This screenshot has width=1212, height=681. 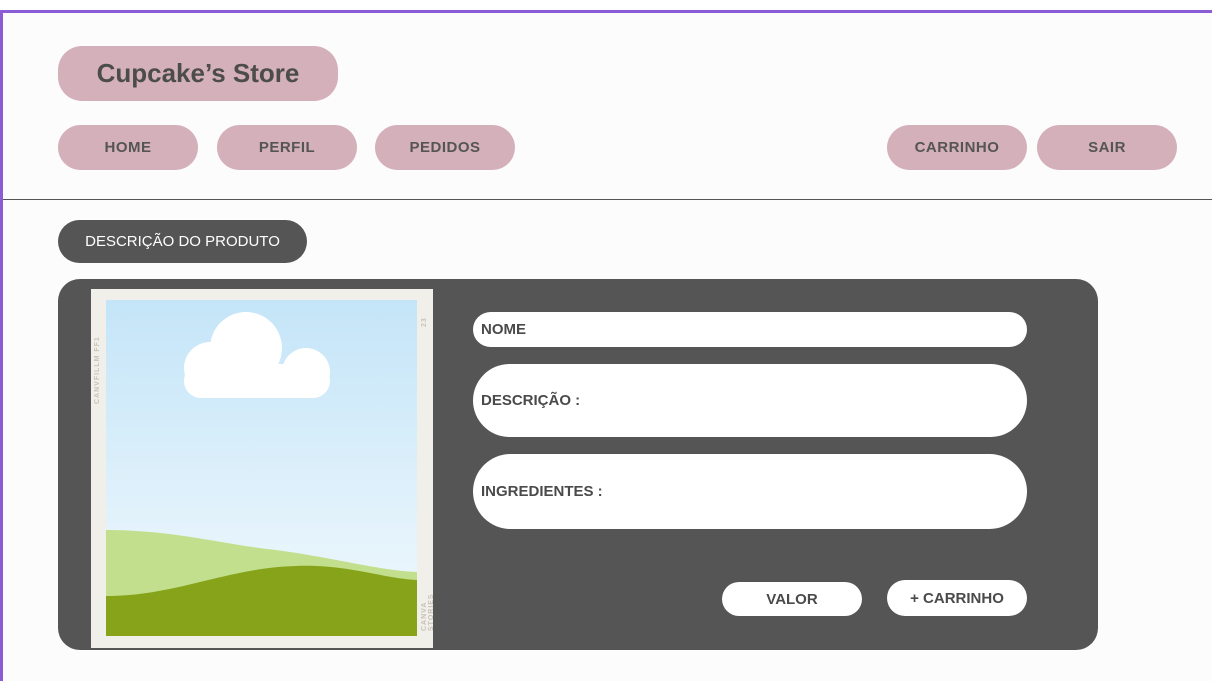 What do you see at coordinates (445, 147) in the screenshot?
I see `nav-pedidos-button: PEDIDOS` at bounding box center [445, 147].